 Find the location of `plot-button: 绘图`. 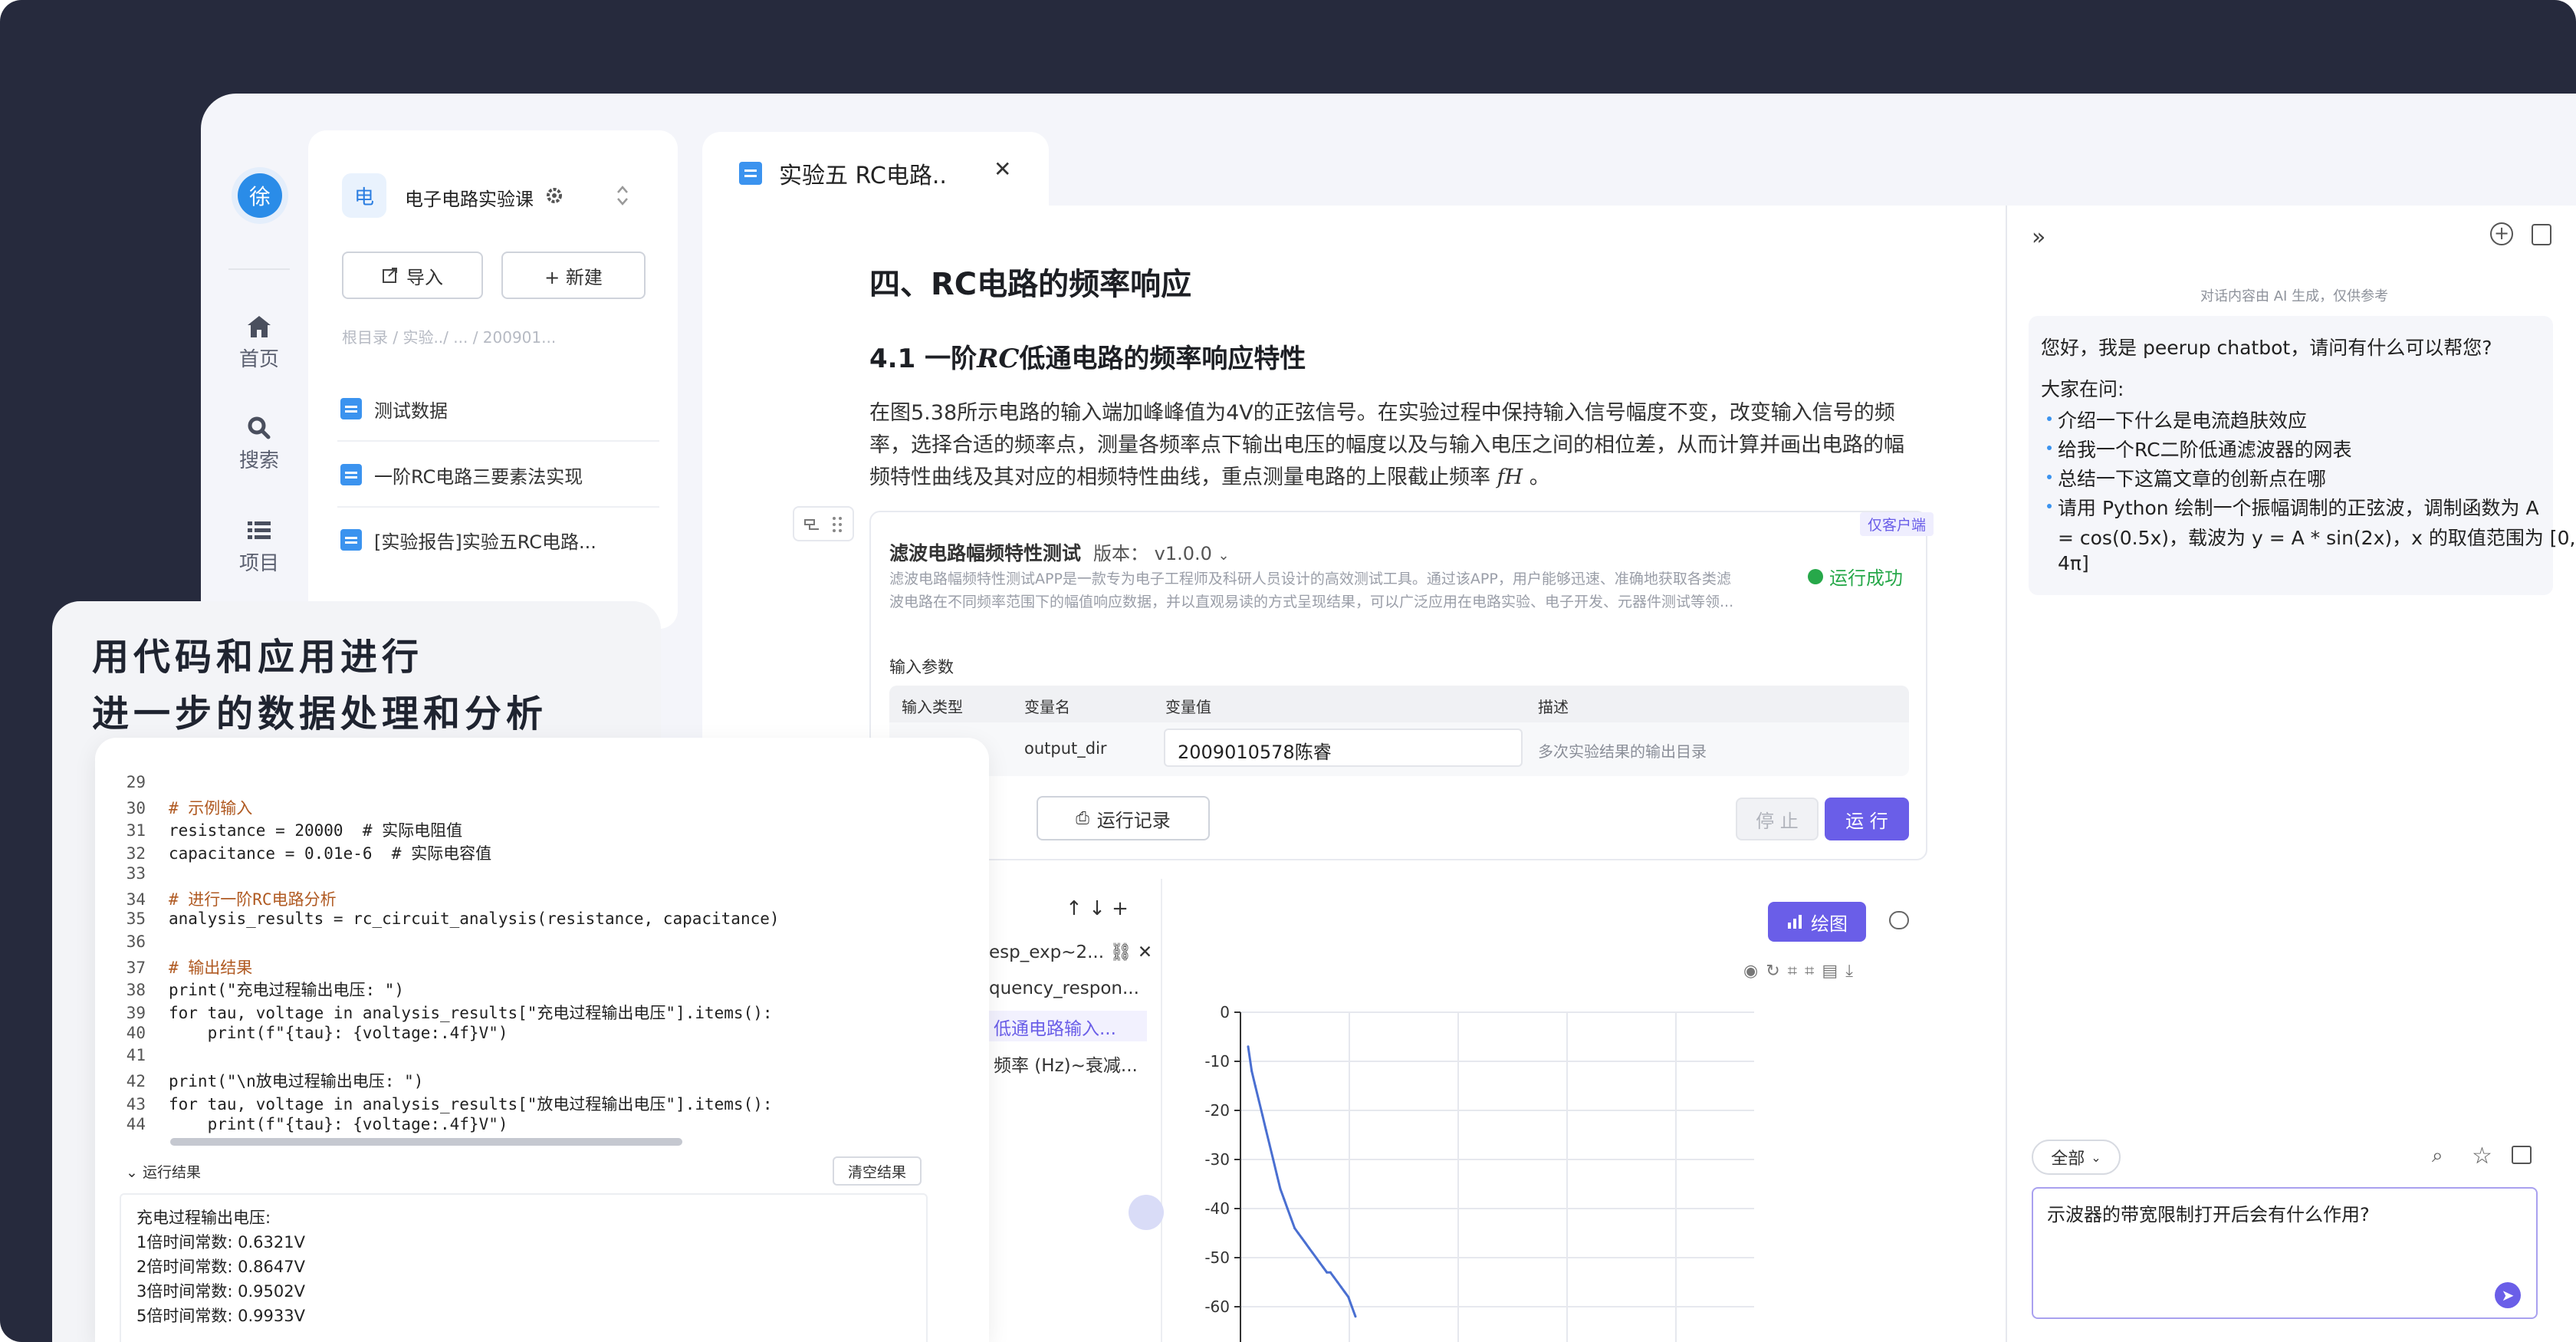

plot-button: 绘图 is located at coordinates (1817, 922).